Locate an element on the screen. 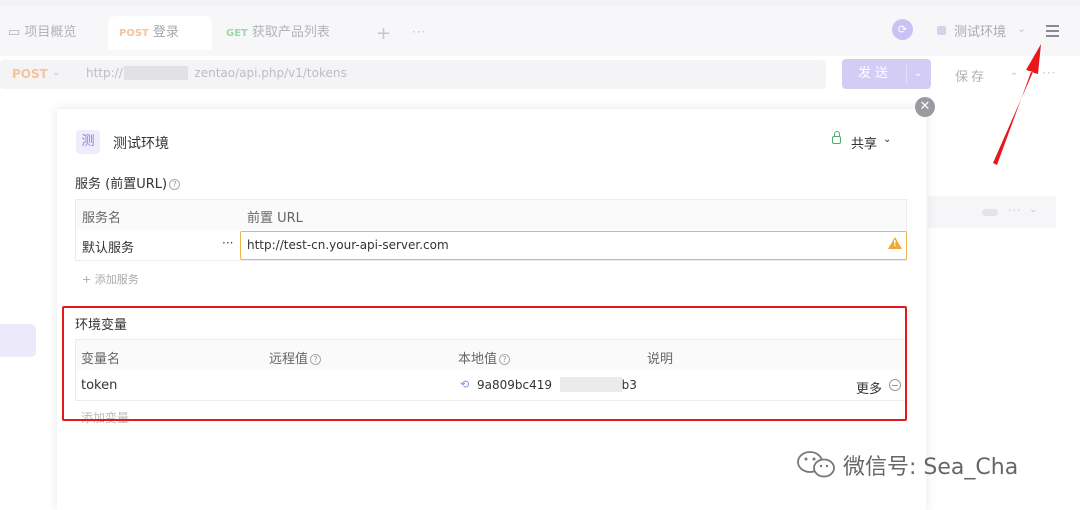 Image resolution: width=1080 pixels, height=510 pixels. watermark-text: 微信号: Sea_Cha is located at coordinates (931, 467).